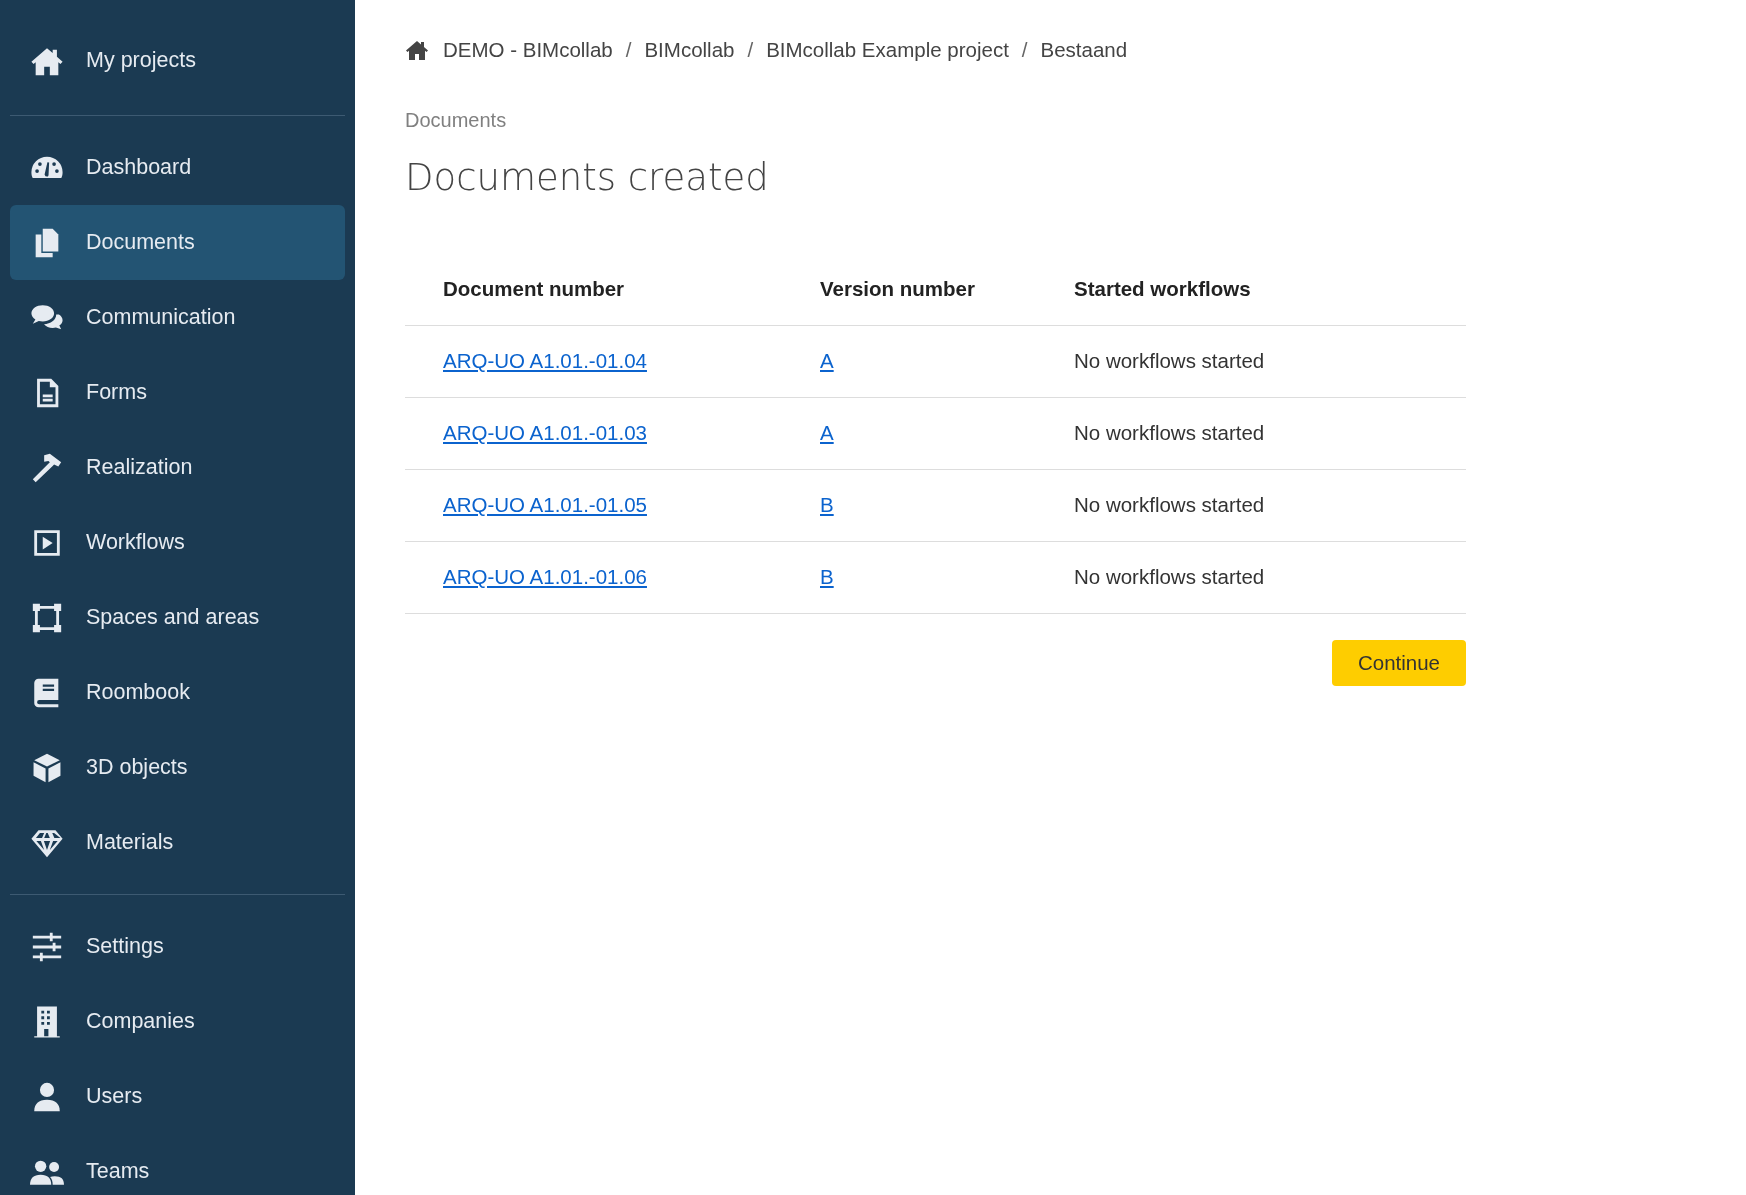 The width and height of the screenshot is (1746, 1195). I want to click on document-link: ARQ-UO A1.01.-01.05, so click(545, 504).